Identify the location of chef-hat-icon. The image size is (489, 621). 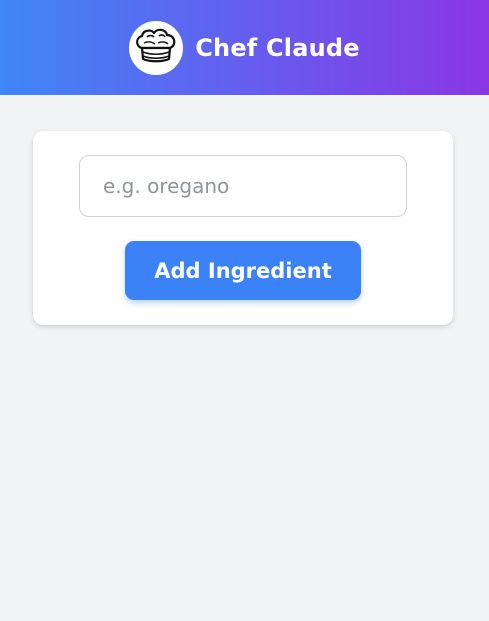
(156, 47).